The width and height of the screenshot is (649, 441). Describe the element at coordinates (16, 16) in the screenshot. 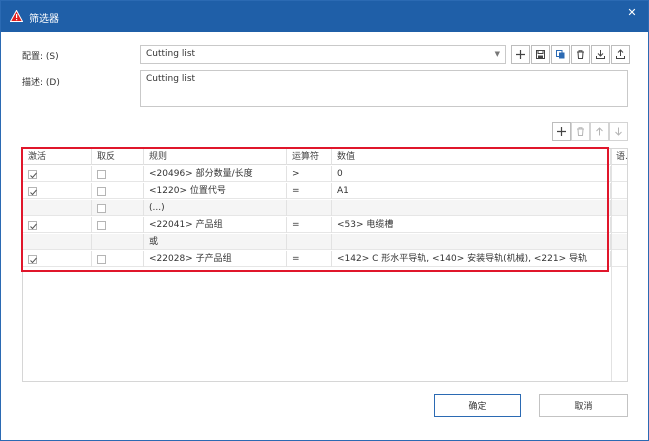

I see `warning-logo-icon` at that location.